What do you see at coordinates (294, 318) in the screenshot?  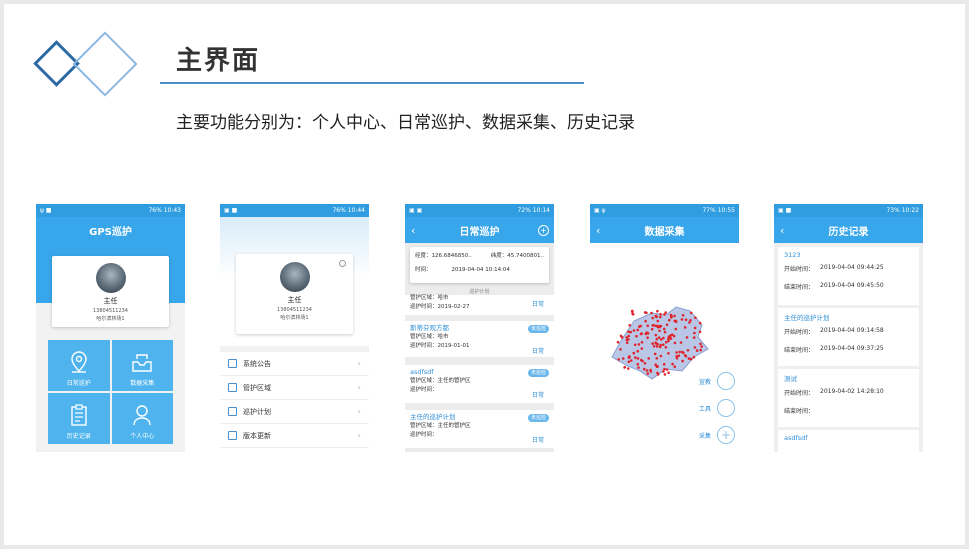 I see `user-org: 哈尔滨林场1` at bounding box center [294, 318].